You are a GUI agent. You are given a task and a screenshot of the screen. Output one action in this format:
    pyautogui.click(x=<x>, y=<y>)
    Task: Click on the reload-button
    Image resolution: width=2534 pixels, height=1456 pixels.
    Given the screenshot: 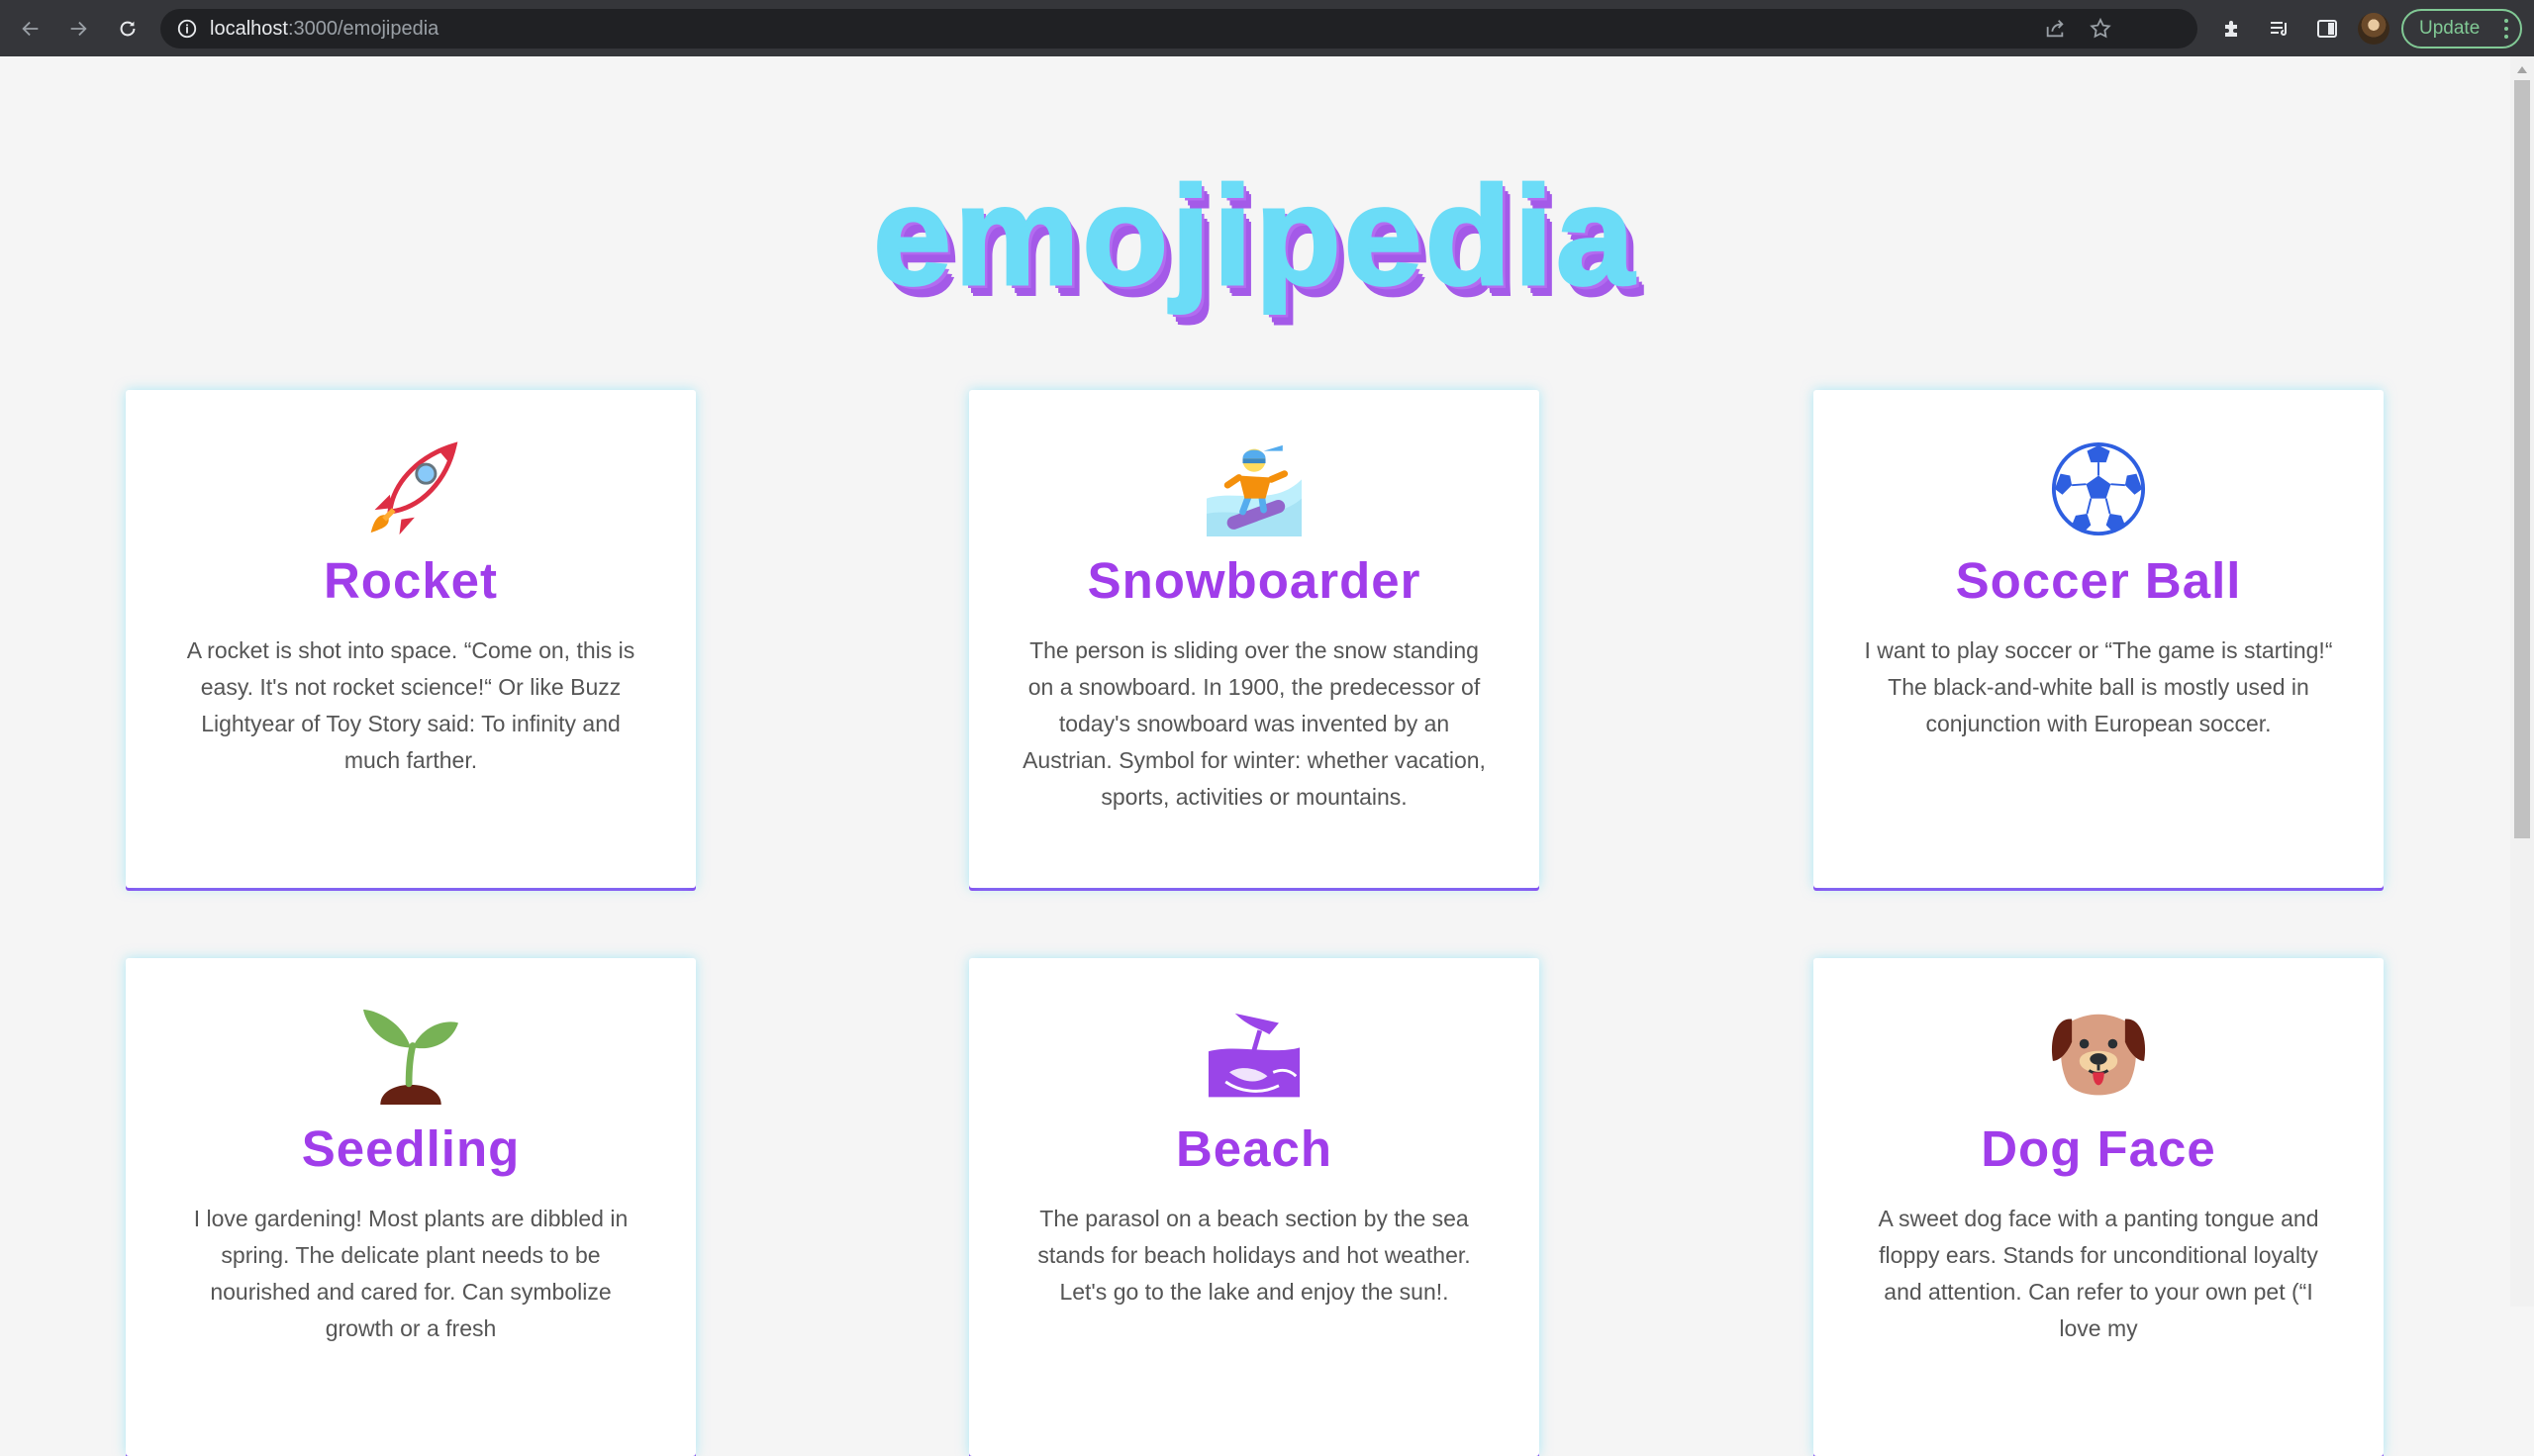 What is the action you would take?
    pyautogui.click(x=128, y=29)
    